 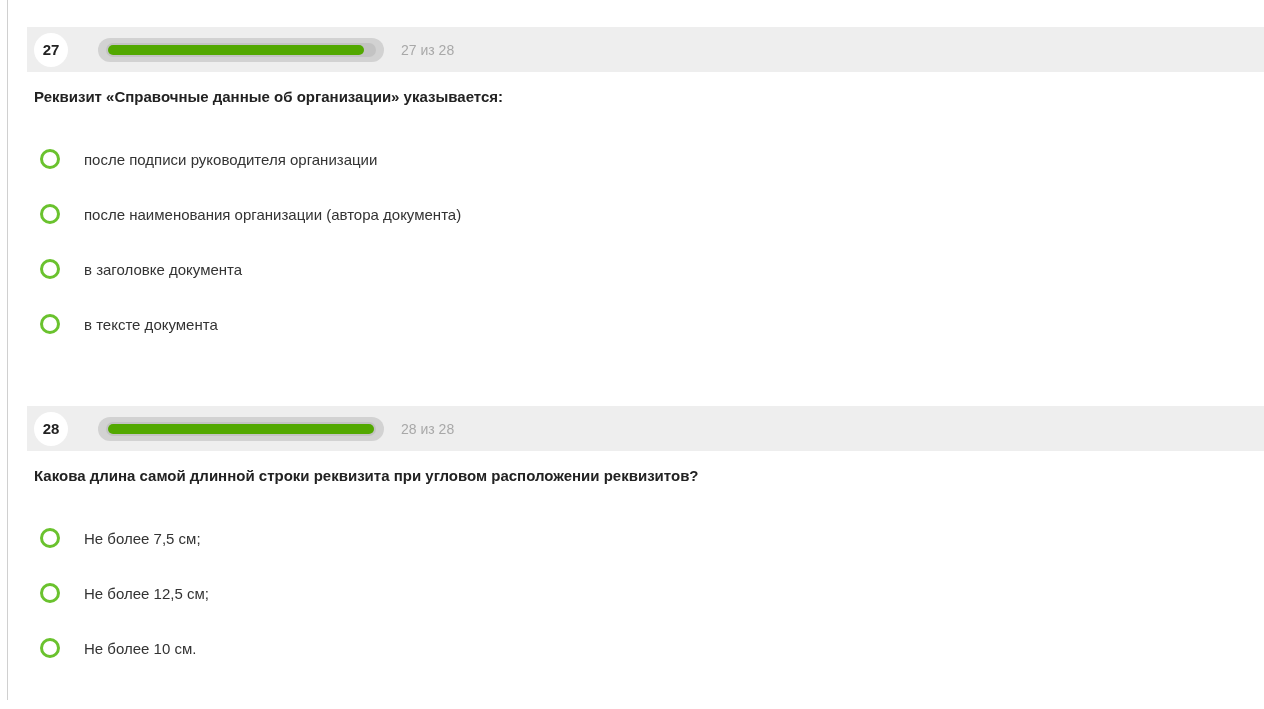 What do you see at coordinates (146, 593) in the screenshot?
I see `option-label: Не более 12,5 см;` at bounding box center [146, 593].